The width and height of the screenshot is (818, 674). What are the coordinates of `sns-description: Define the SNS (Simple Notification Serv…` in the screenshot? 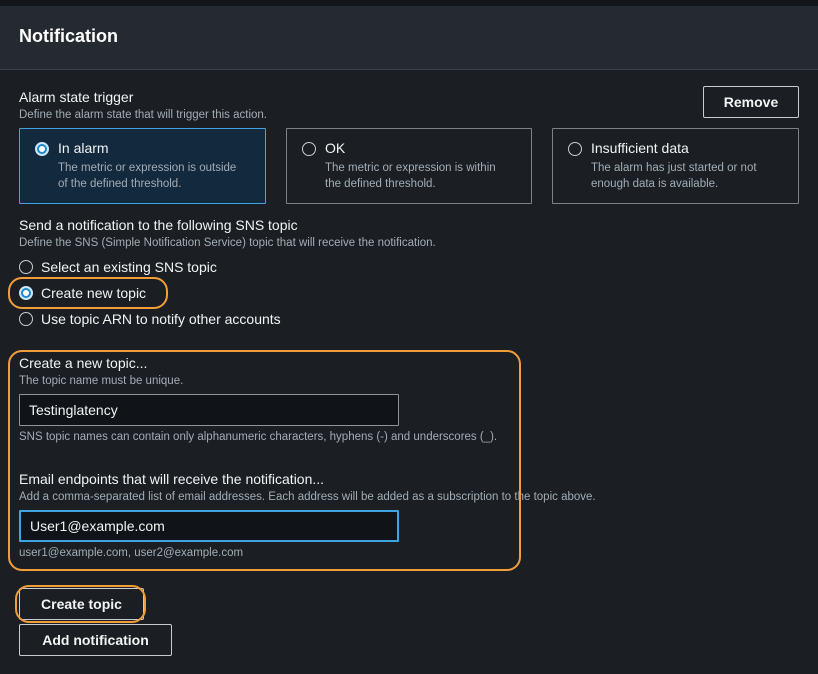 It's located at (227, 243).